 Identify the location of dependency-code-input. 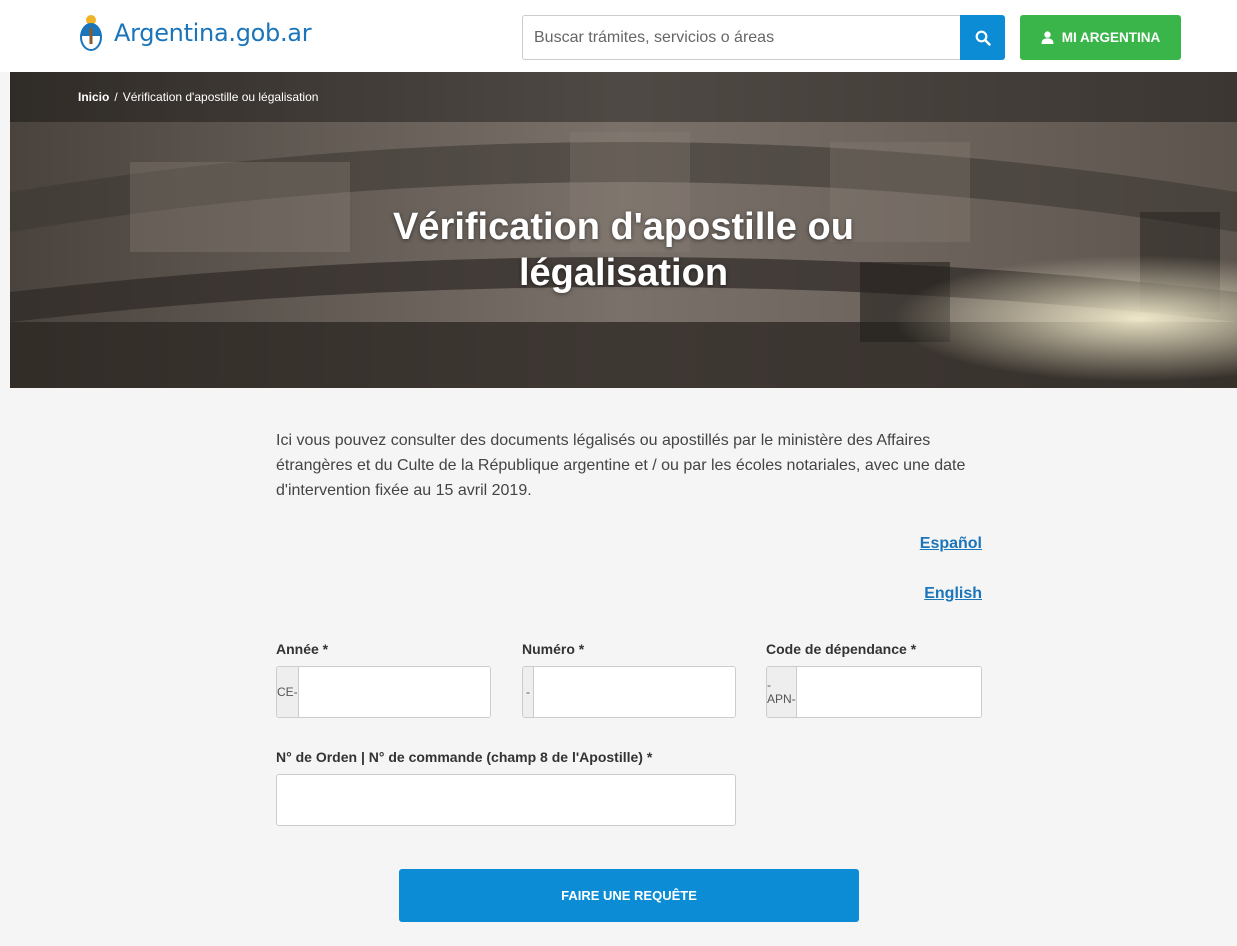
(888, 692).